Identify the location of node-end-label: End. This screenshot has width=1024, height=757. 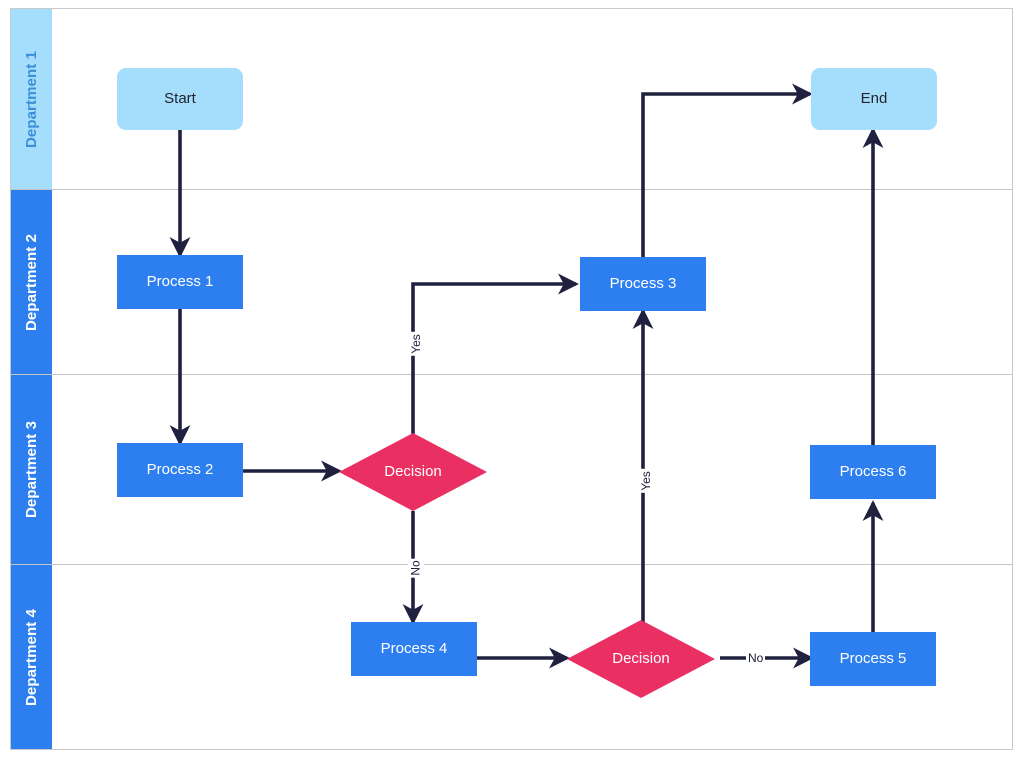
(874, 99).